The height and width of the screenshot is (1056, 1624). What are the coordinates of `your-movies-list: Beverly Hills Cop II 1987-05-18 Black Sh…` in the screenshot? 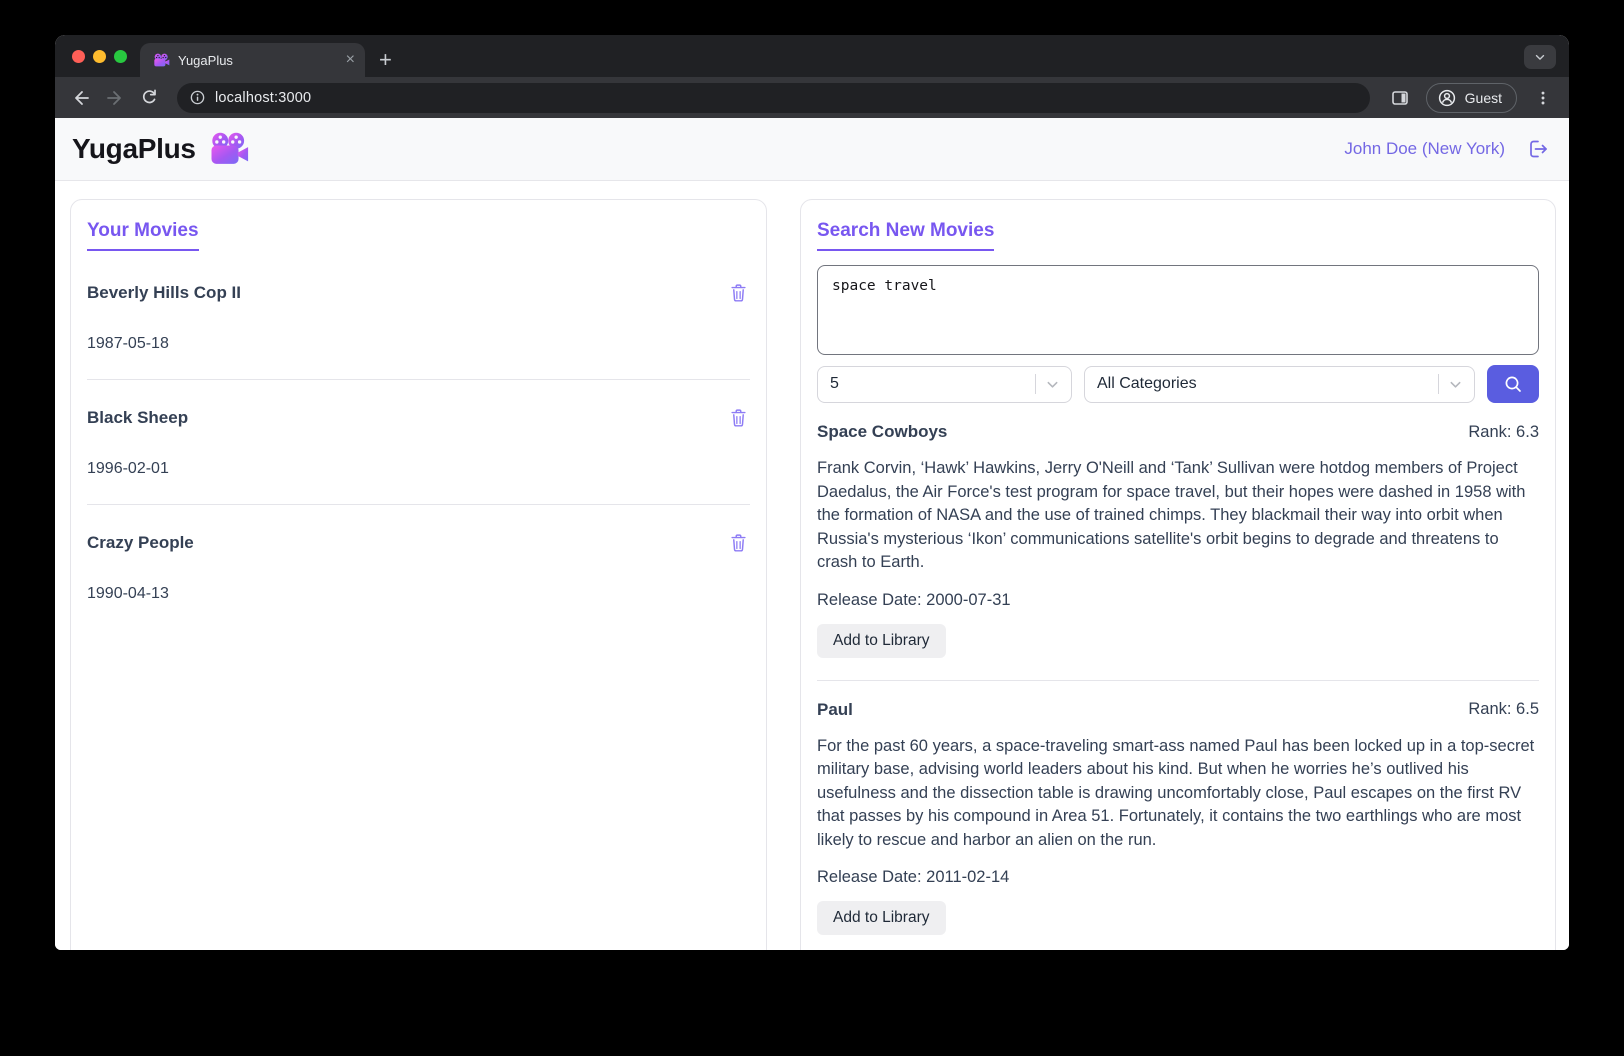 It's located at (418, 429).